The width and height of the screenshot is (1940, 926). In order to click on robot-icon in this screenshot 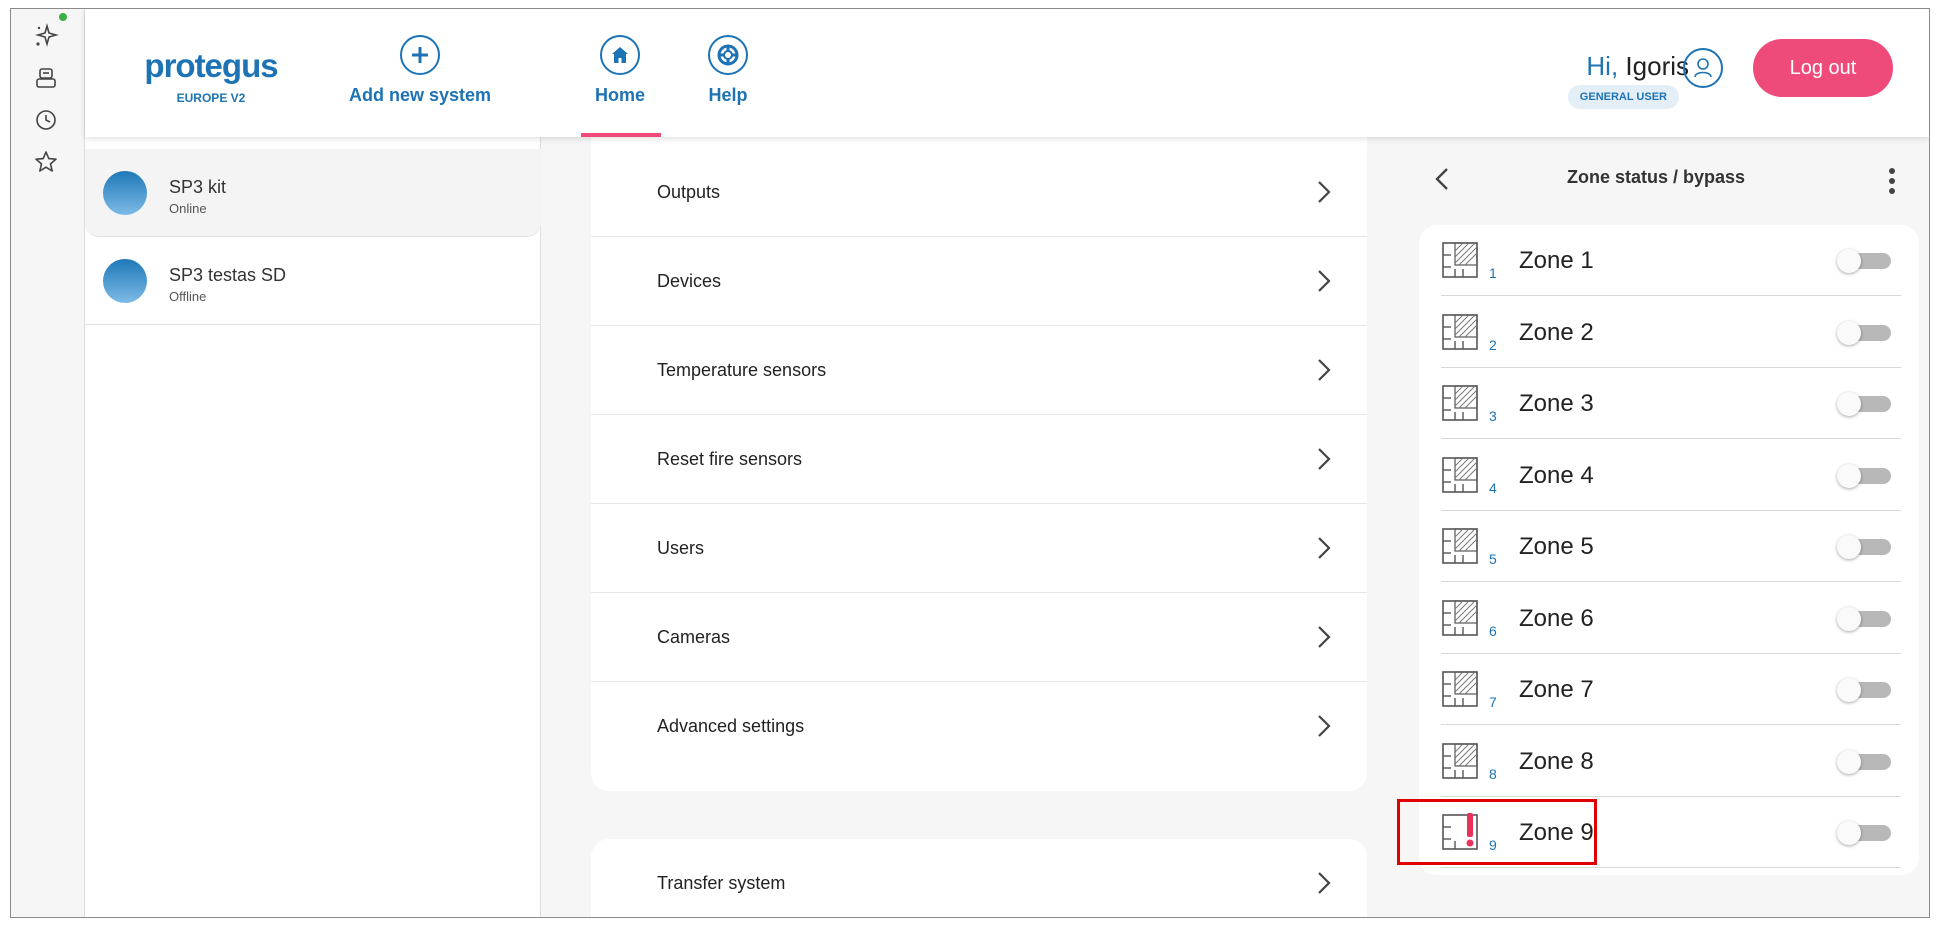, I will do `click(46, 78)`.